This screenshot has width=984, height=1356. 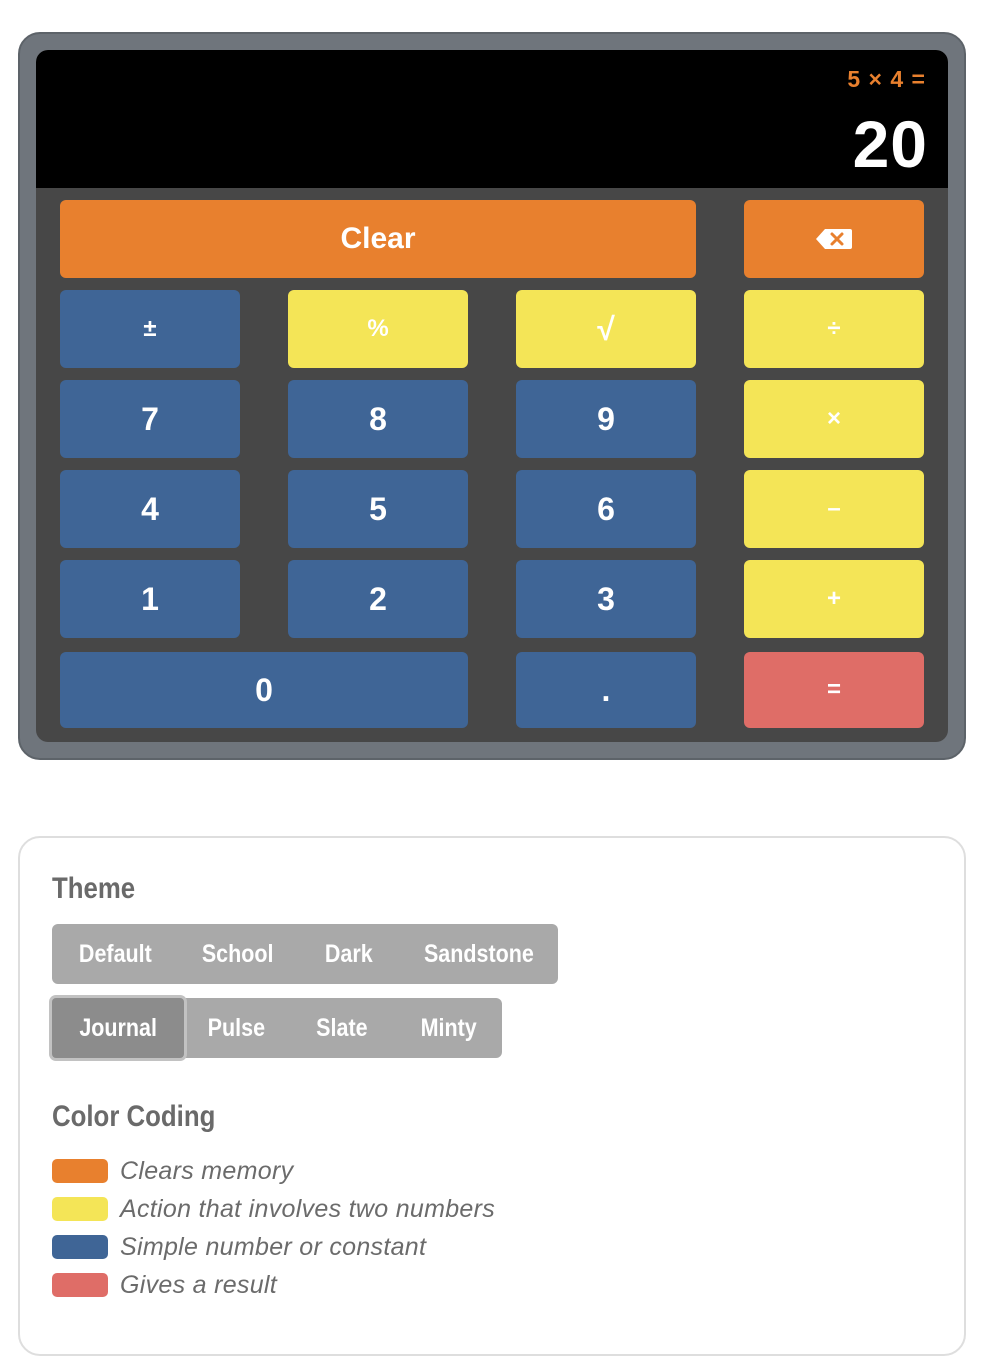 I want to click on theme-slate-label: Slate, so click(x=342, y=1027).